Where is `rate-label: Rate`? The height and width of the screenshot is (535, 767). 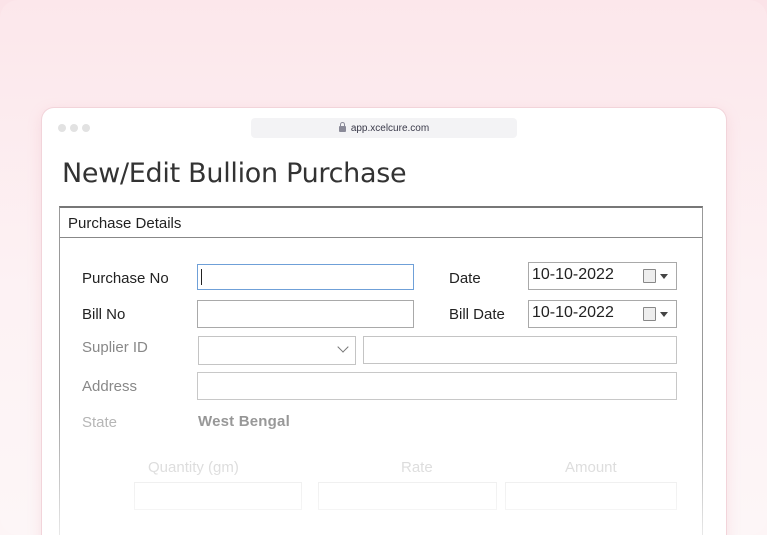
rate-label: Rate is located at coordinates (417, 467).